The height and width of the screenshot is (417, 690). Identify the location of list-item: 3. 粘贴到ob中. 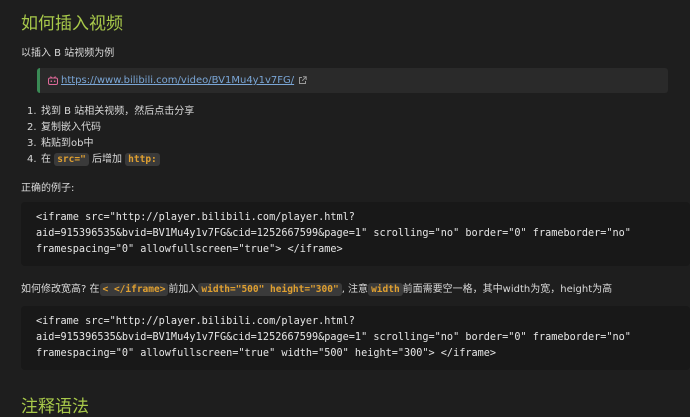
(110, 144).